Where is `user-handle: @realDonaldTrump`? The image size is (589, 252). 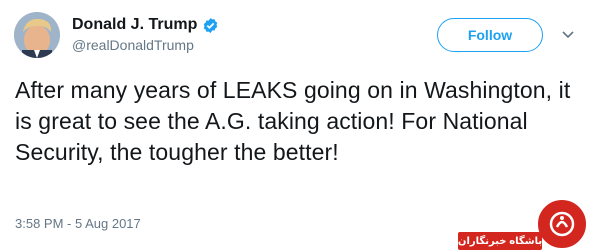
user-handle: @realDonaldTrump is located at coordinates (133, 45).